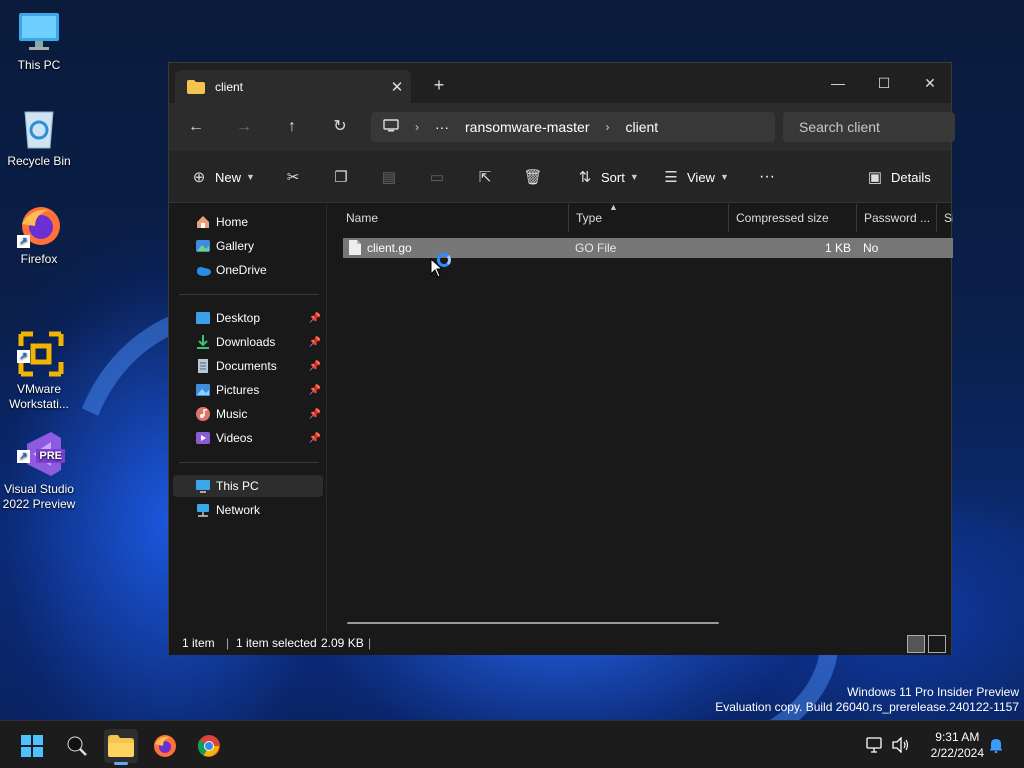 This screenshot has height=768, width=1024. What do you see at coordinates (869, 127) in the screenshot?
I see `search-input: Search client` at bounding box center [869, 127].